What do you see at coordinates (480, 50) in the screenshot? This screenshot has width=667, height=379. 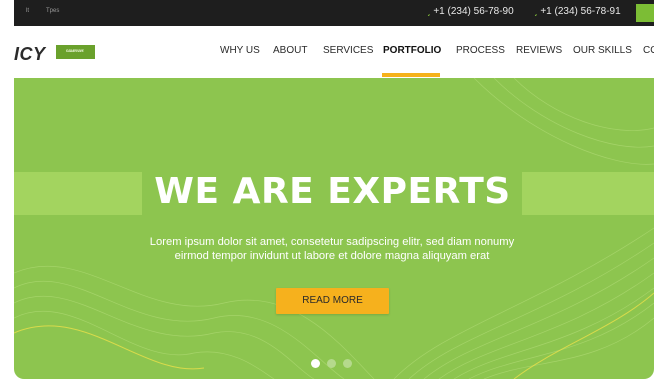 I see `nav-item-process: PROCESS` at bounding box center [480, 50].